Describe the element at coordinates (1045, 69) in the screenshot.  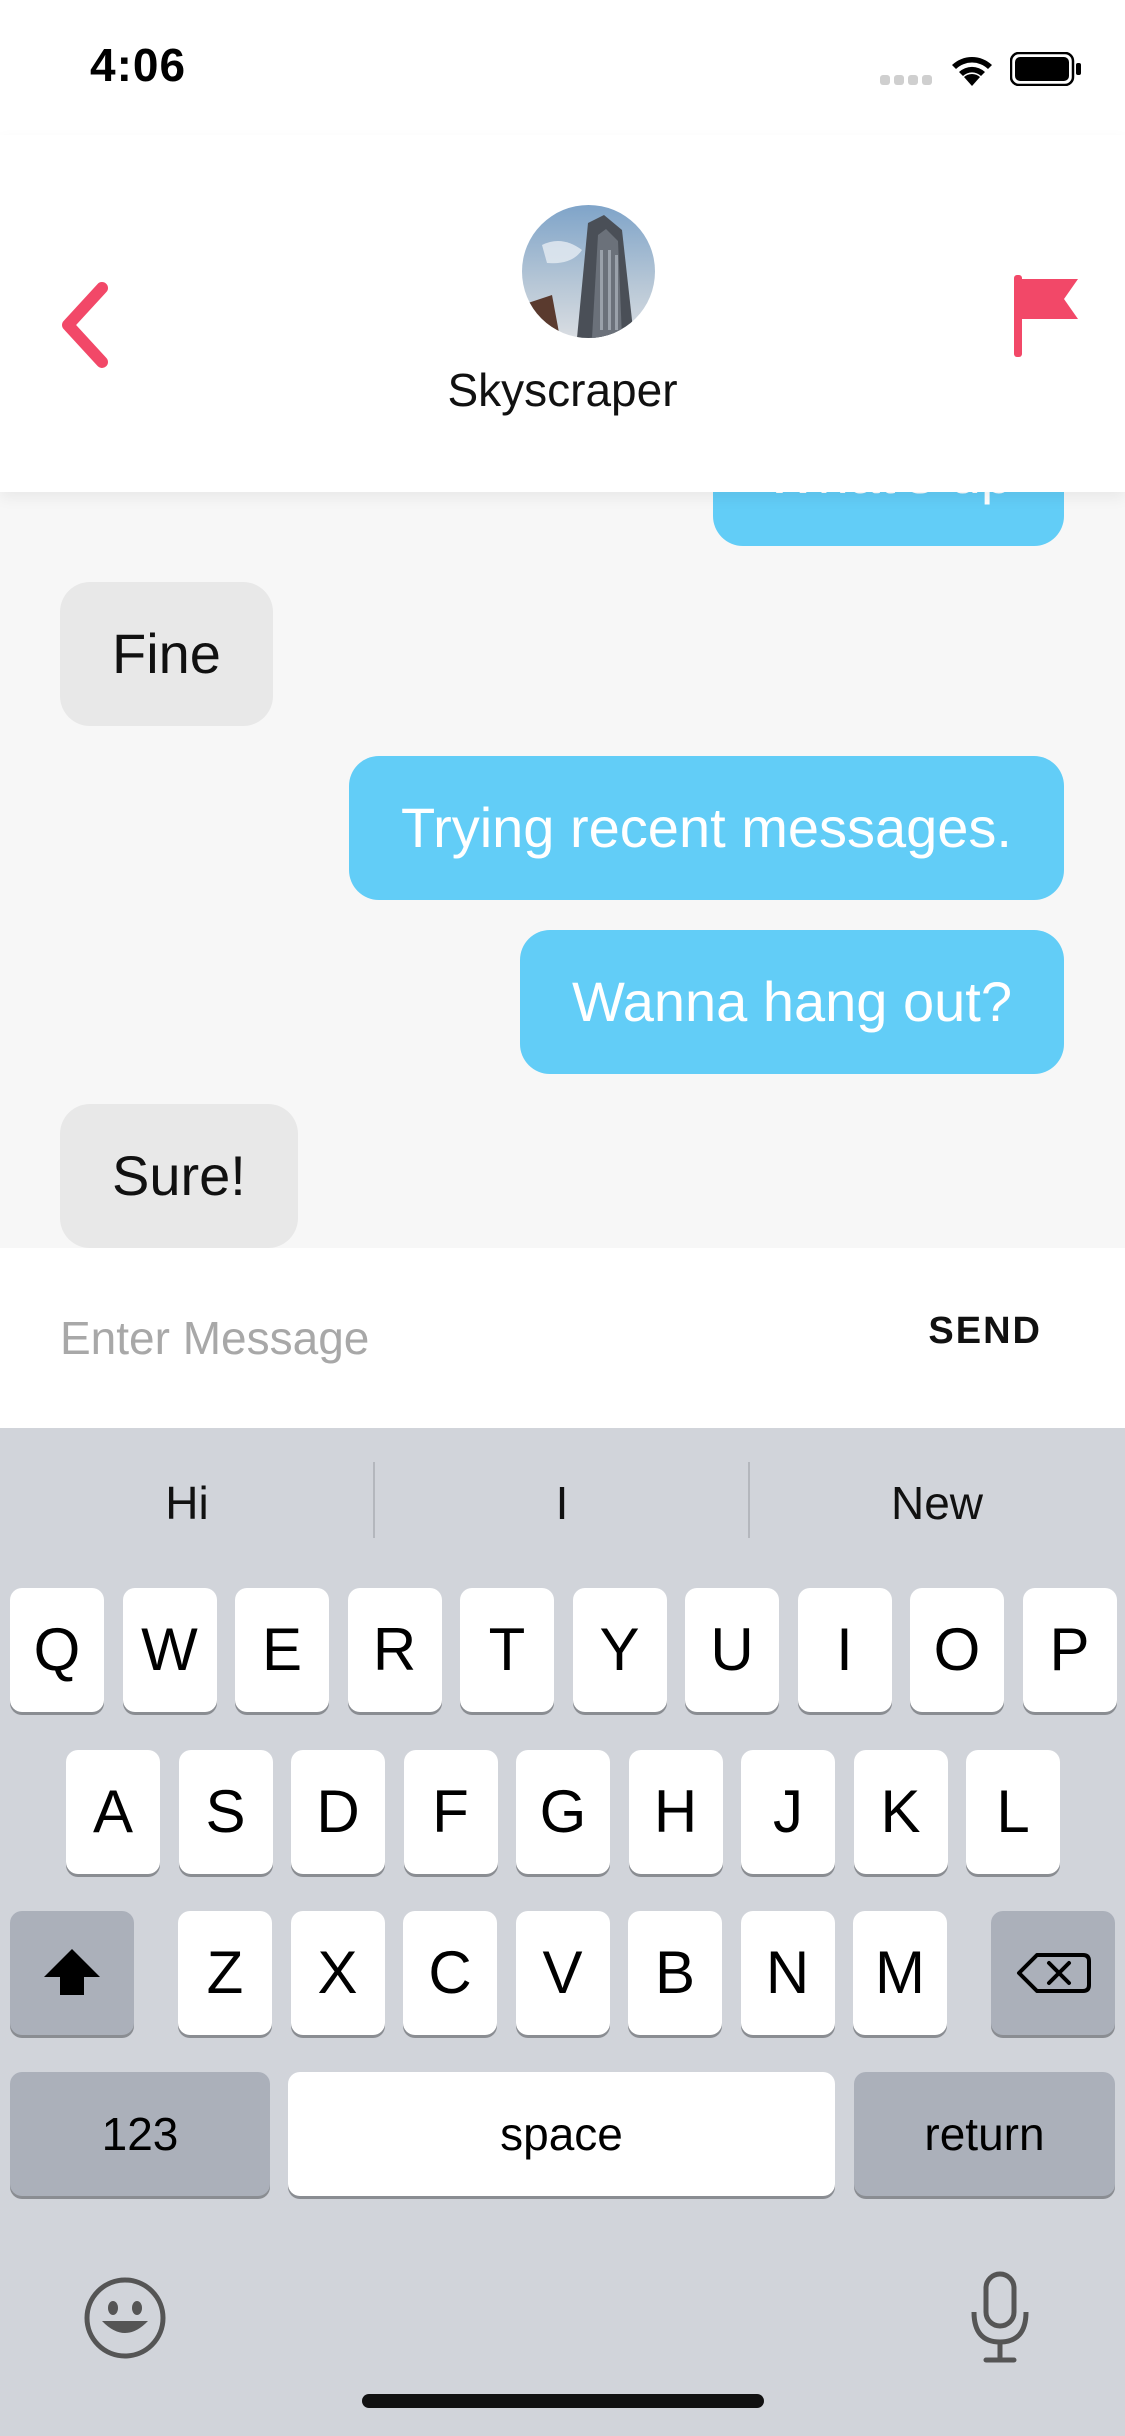
I see `battery-icon` at that location.